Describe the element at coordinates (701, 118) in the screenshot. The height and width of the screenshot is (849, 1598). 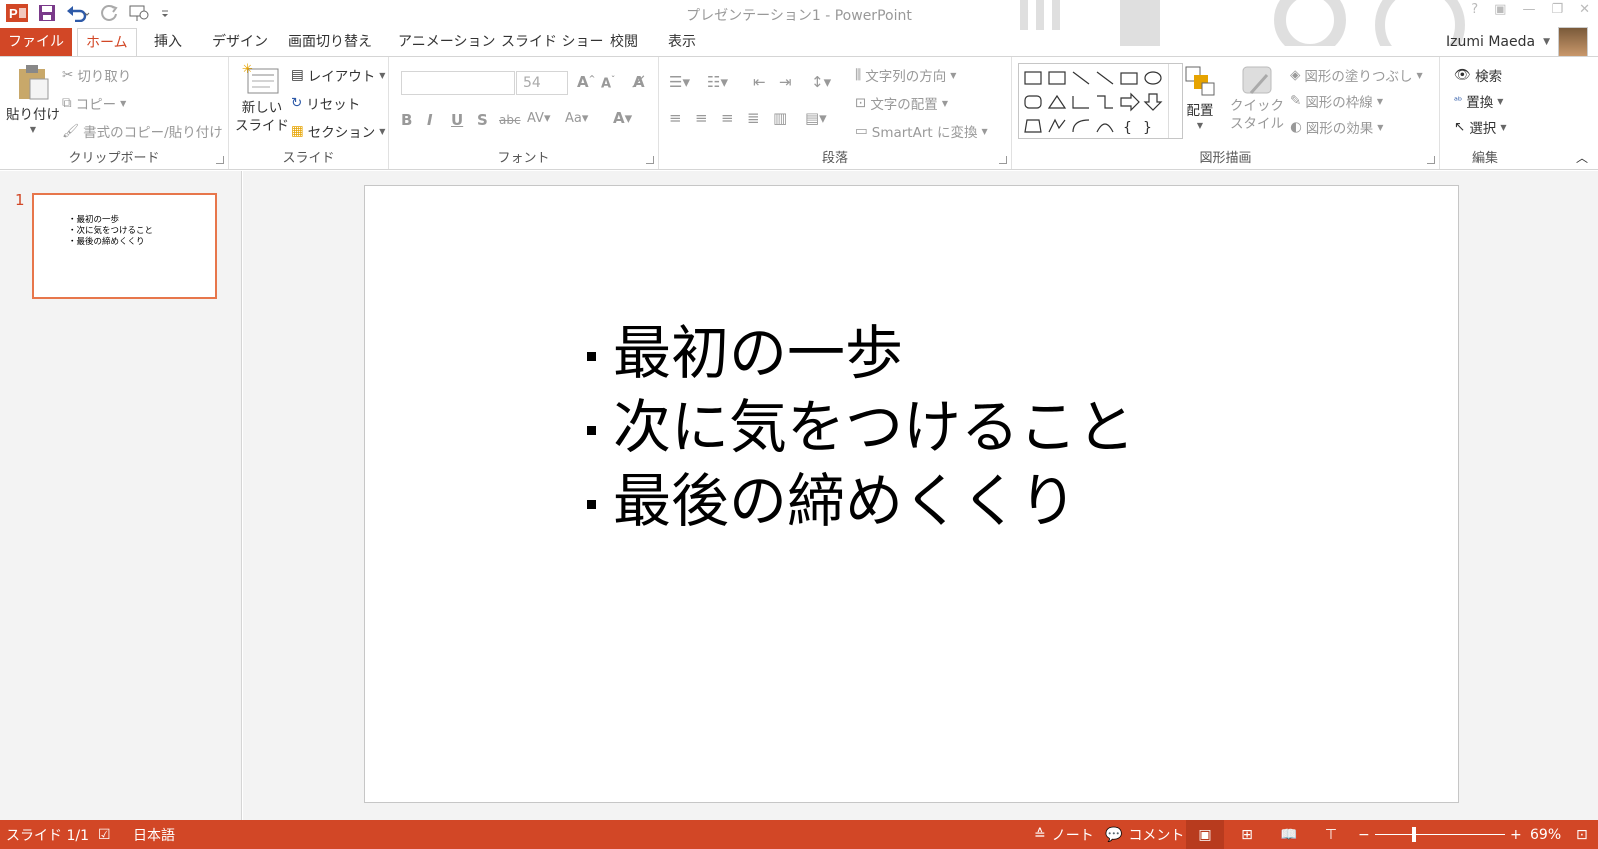
I see `align-center-icon: ≡` at that location.